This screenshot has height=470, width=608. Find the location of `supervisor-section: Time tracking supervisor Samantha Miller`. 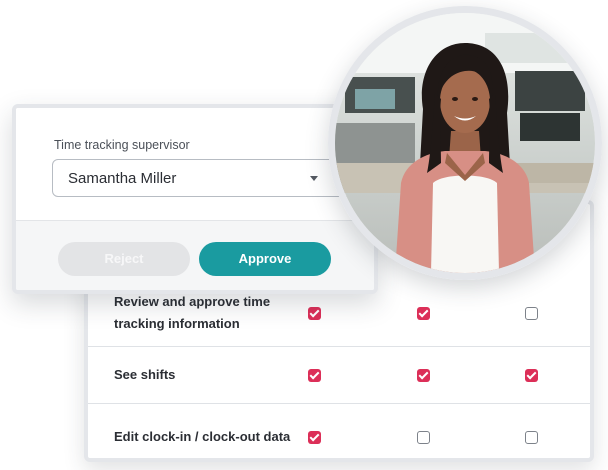

supervisor-section: Time tracking supervisor Samantha Miller is located at coordinates (195, 164).